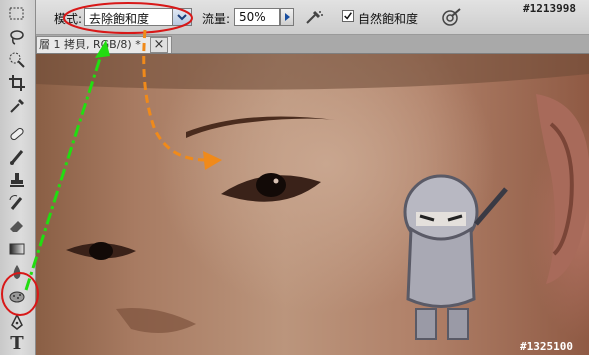  I want to click on gradient-tool-icon, so click(17, 249).